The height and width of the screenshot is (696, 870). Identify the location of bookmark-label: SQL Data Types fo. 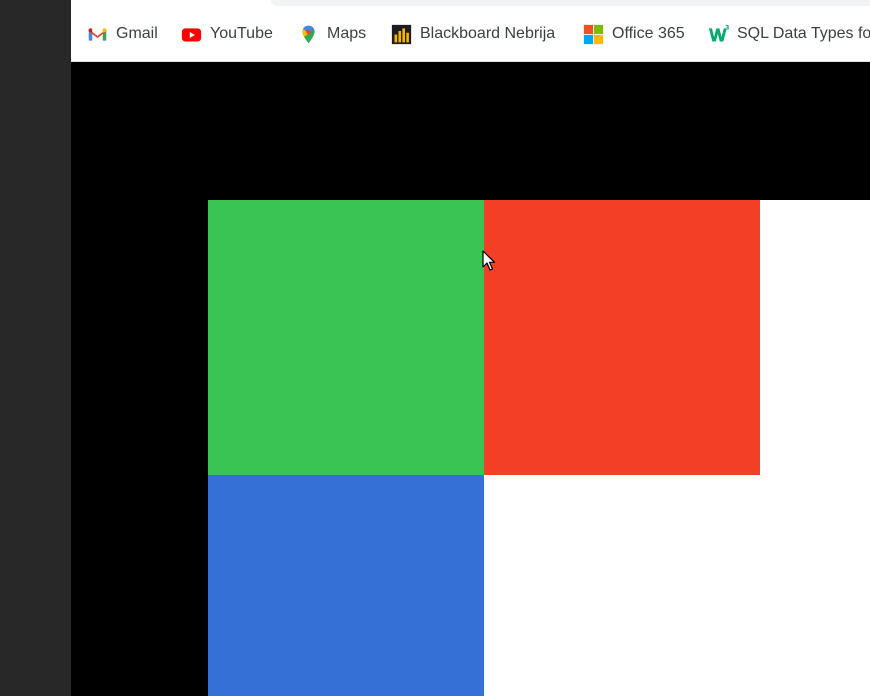
(803, 33).